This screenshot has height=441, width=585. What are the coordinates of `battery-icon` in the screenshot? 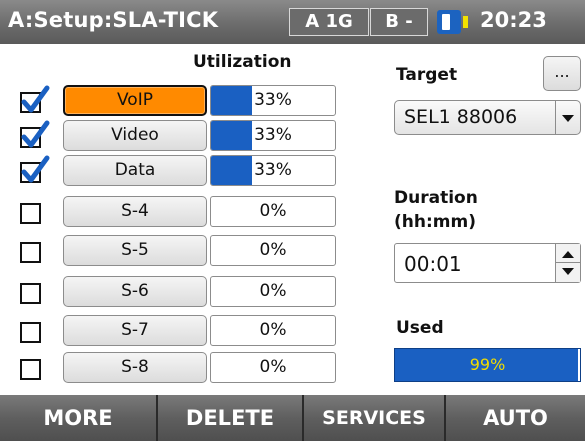 It's located at (449, 22).